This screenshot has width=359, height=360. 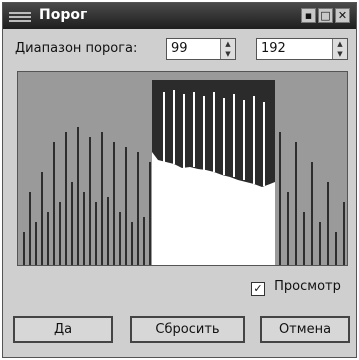 What do you see at coordinates (307, 286) in the screenshot?
I see `preview-label: Просмотр` at bounding box center [307, 286].